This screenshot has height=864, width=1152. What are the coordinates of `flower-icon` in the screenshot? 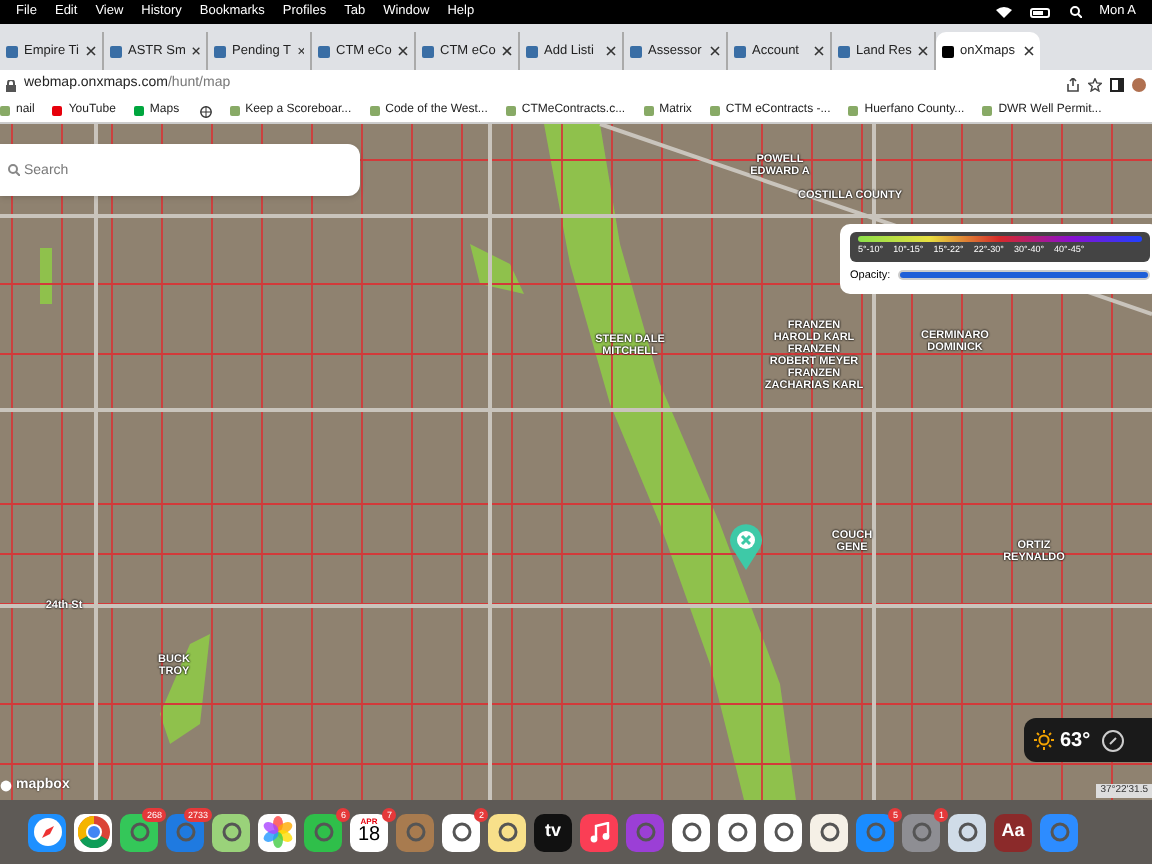 It's located at (277, 832).